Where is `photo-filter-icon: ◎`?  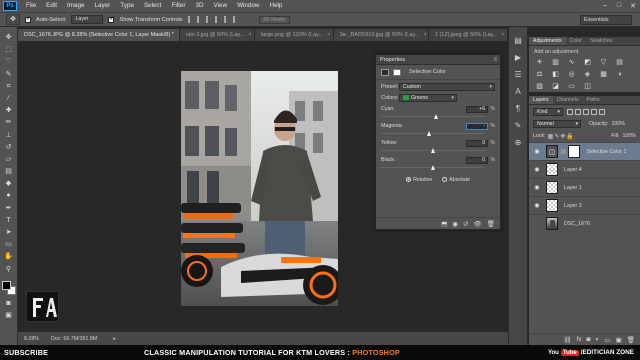
photo-filter-icon: ◎ is located at coordinates (571, 75).